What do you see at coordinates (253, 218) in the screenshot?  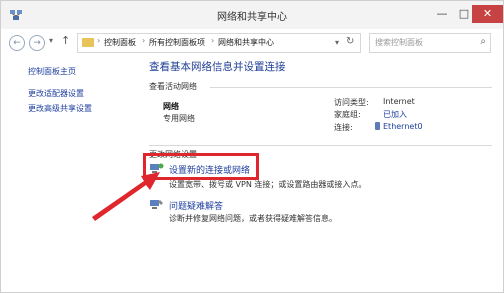 I see `troubleshoot-description: 诊断并修复网络问题，或者获得疑难解答信息。` at bounding box center [253, 218].